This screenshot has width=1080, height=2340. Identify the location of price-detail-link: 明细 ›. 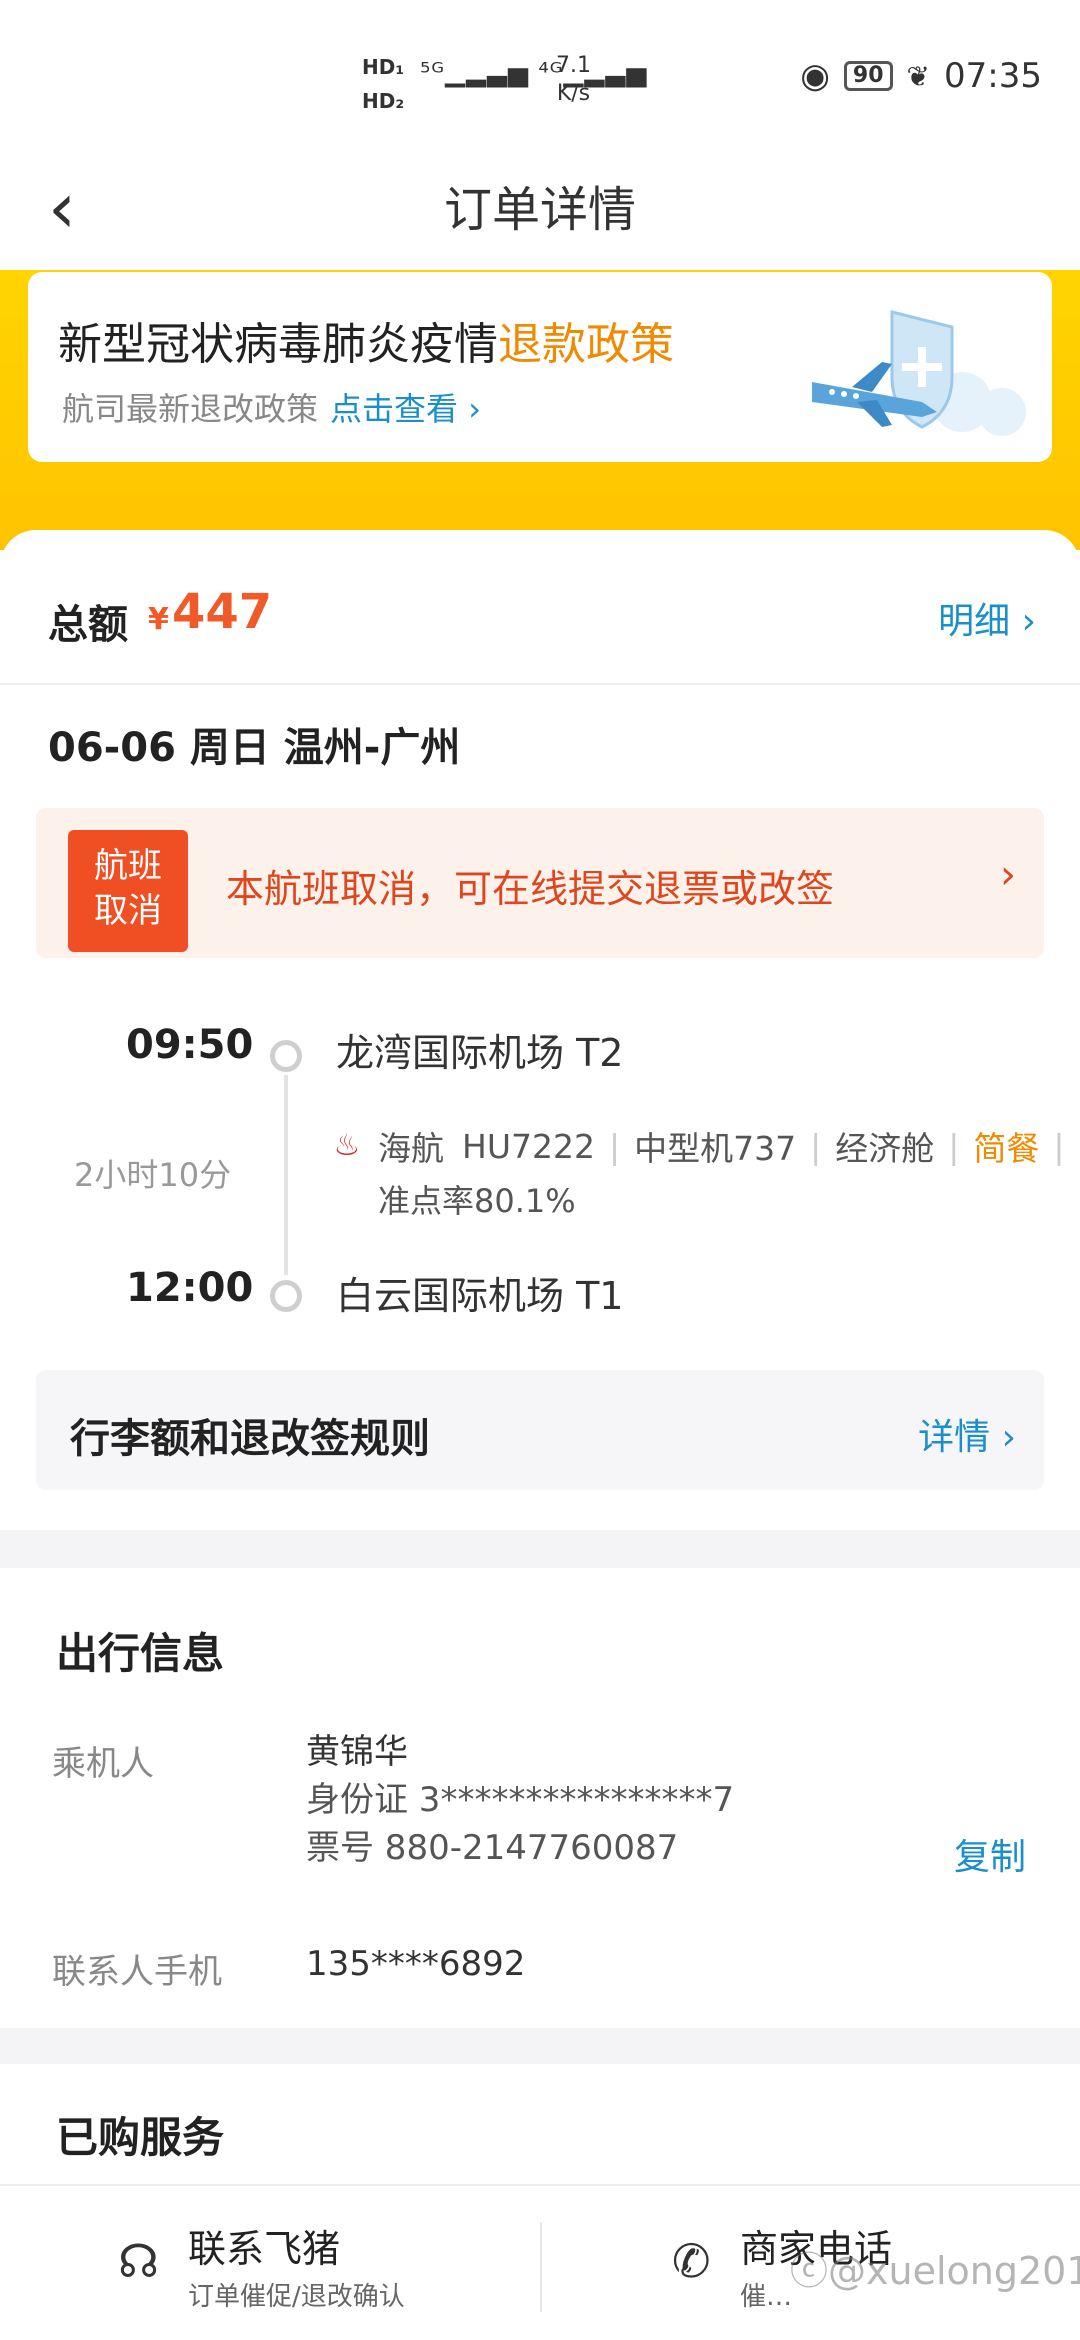
(987, 618).